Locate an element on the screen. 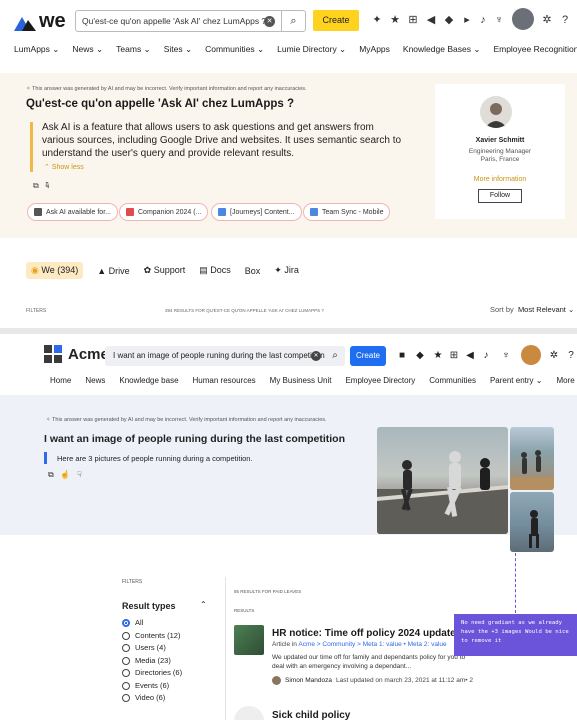 This screenshot has height=720, width=577. tab-docs: ▤ Docs is located at coordinates (215, 270).